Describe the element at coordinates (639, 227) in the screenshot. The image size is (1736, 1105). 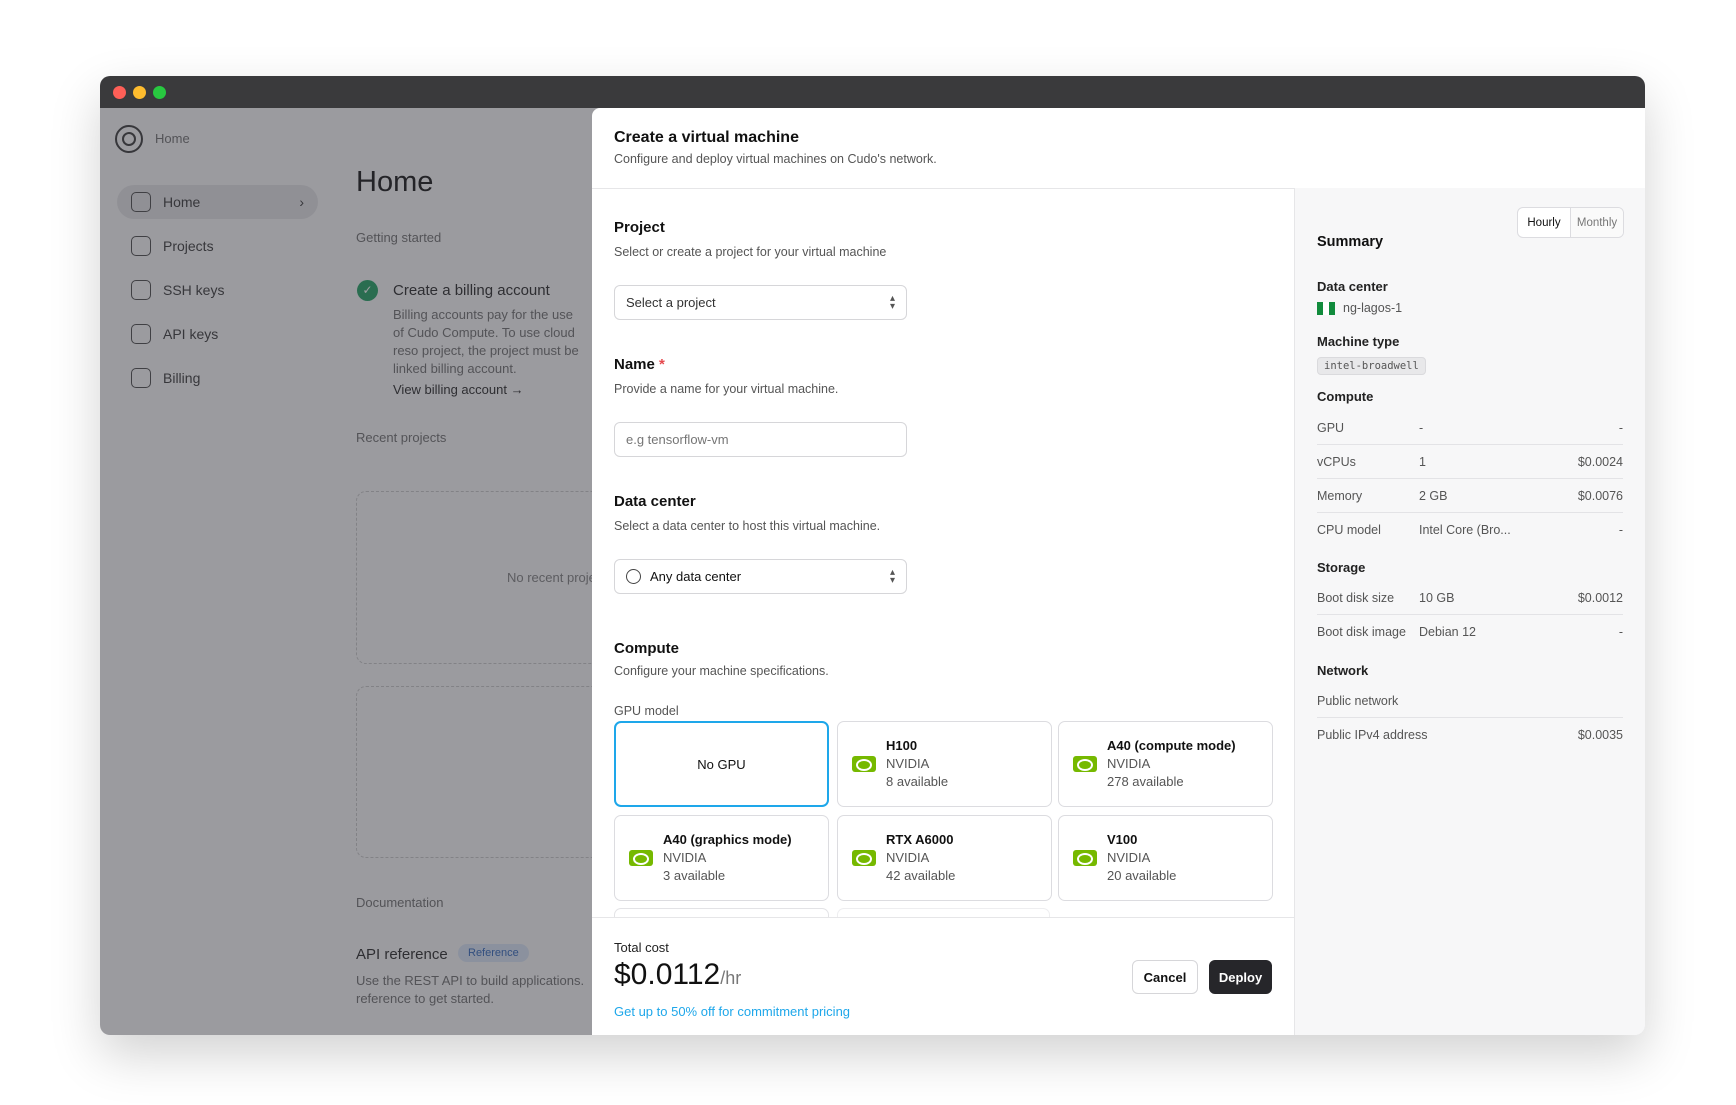
I see `project-label: Project` at that location.